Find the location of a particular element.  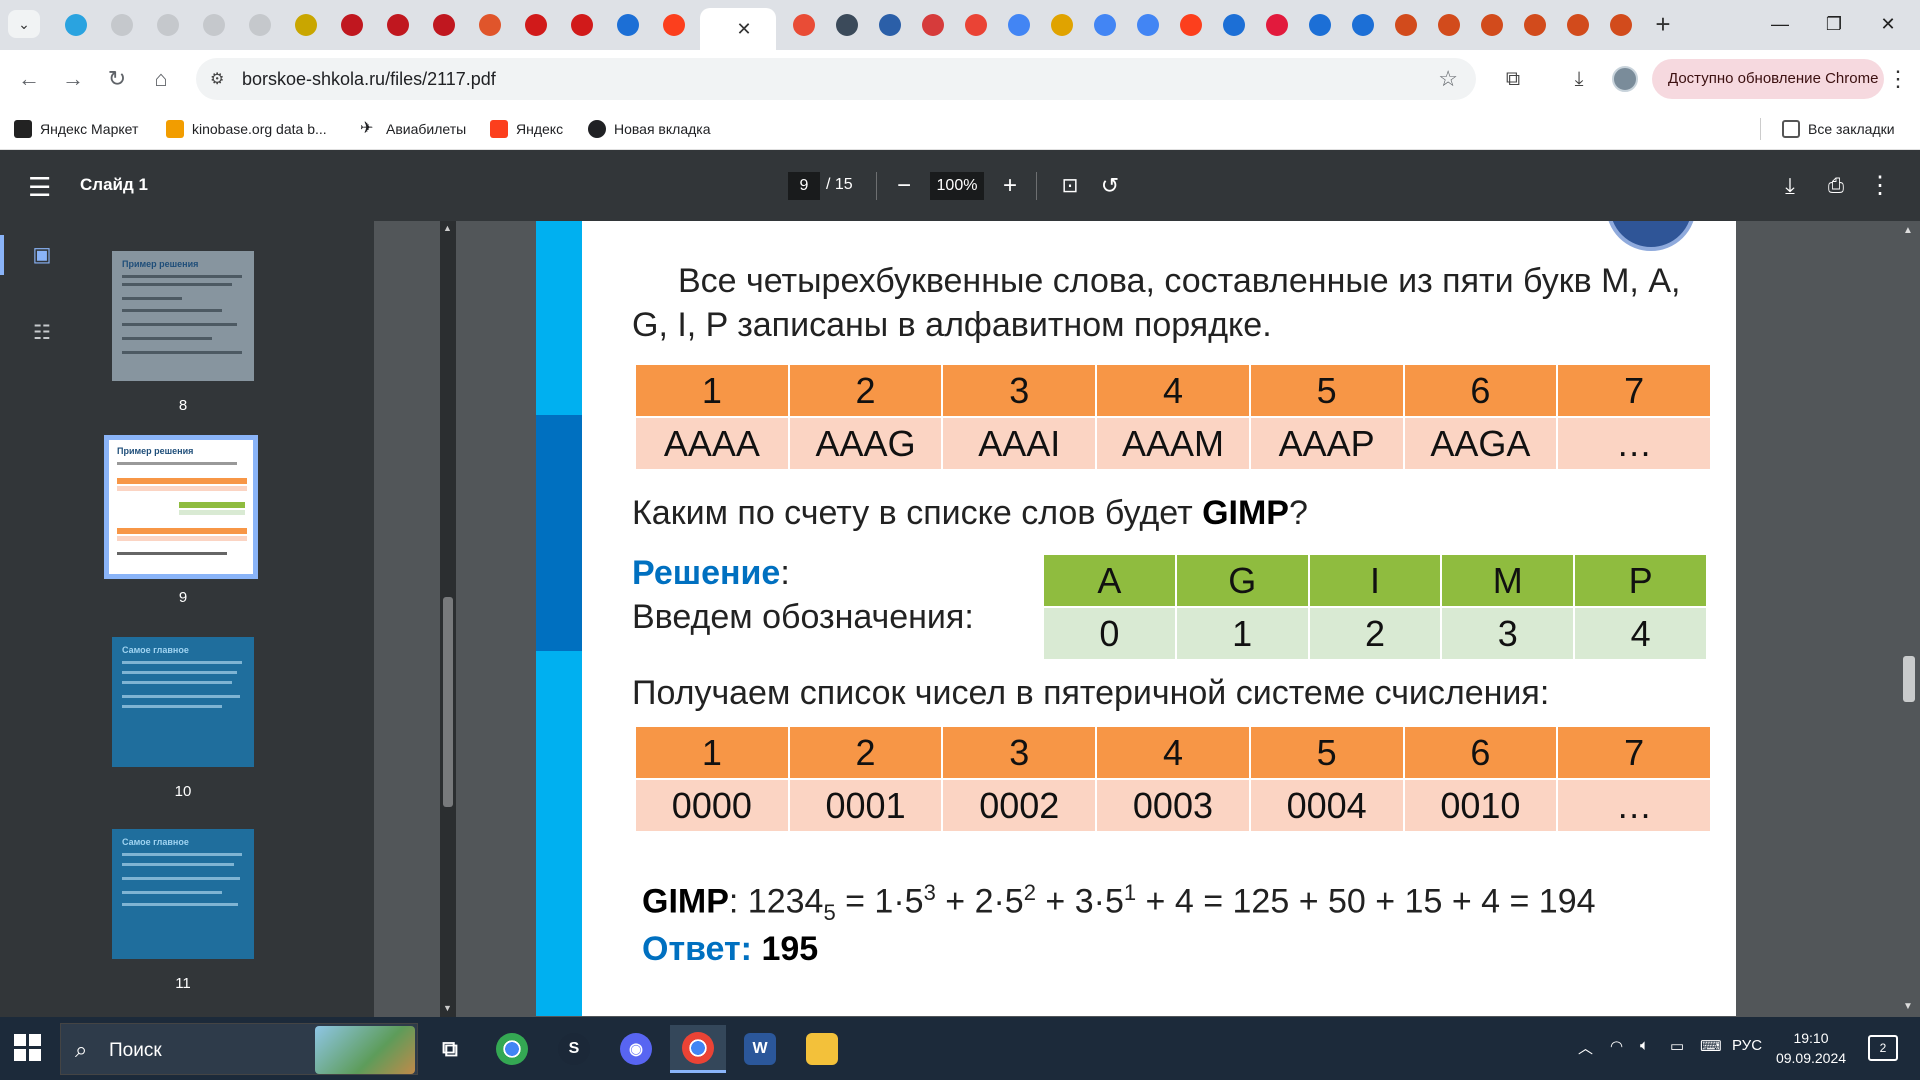

discord-taskbar-icon: ◉ is located at coordinates (636, 1049).